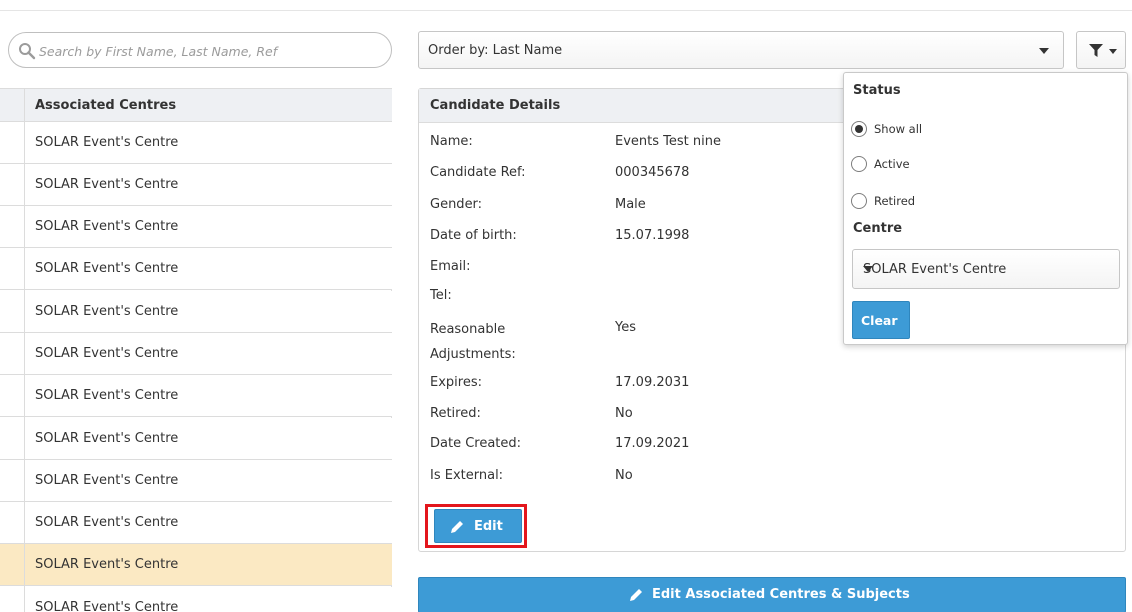 The height and width of the screenshot is (612, 1132). I want to click on order-by-label: Order by: Last Name, so click(495, 50).